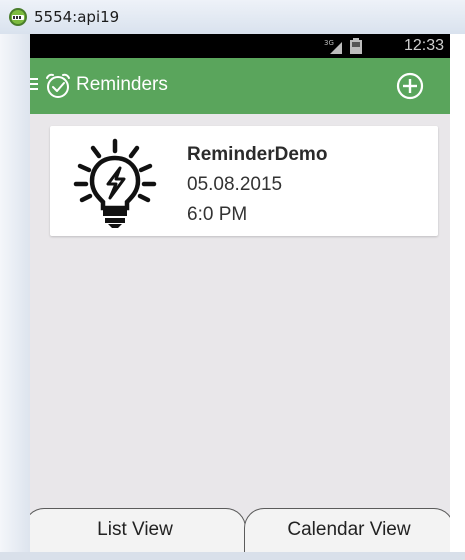 The height and width of the screenshot is (560, 465). I want to click on signal-3g-icon: 3G, so click(333, 46).